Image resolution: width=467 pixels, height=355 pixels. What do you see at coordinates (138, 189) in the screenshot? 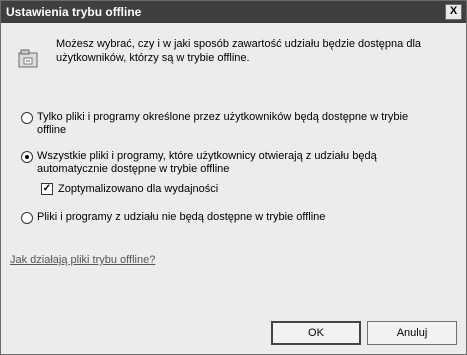
I see `optimize-label: Zoptymalizowano dla wydajności` at bounding box center [138, 189].